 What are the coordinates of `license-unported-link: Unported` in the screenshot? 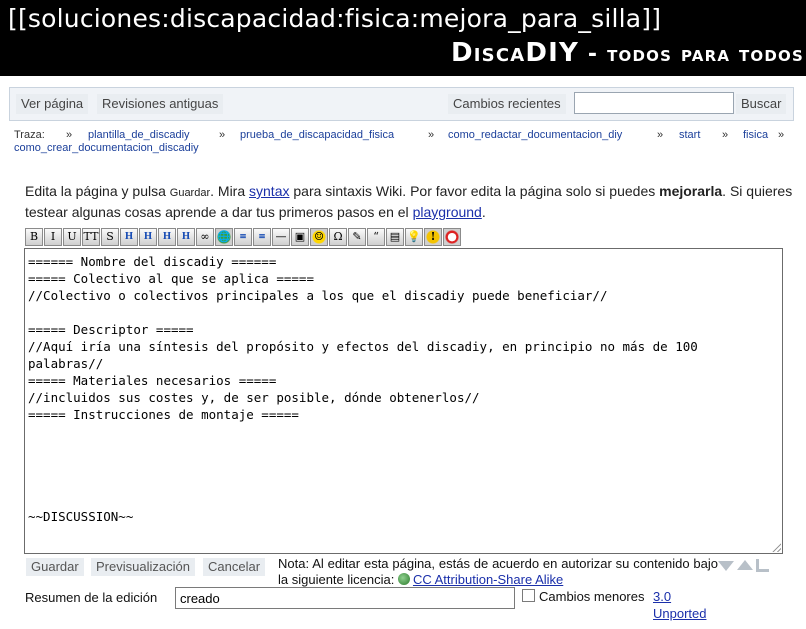 It's located at (679, 613).